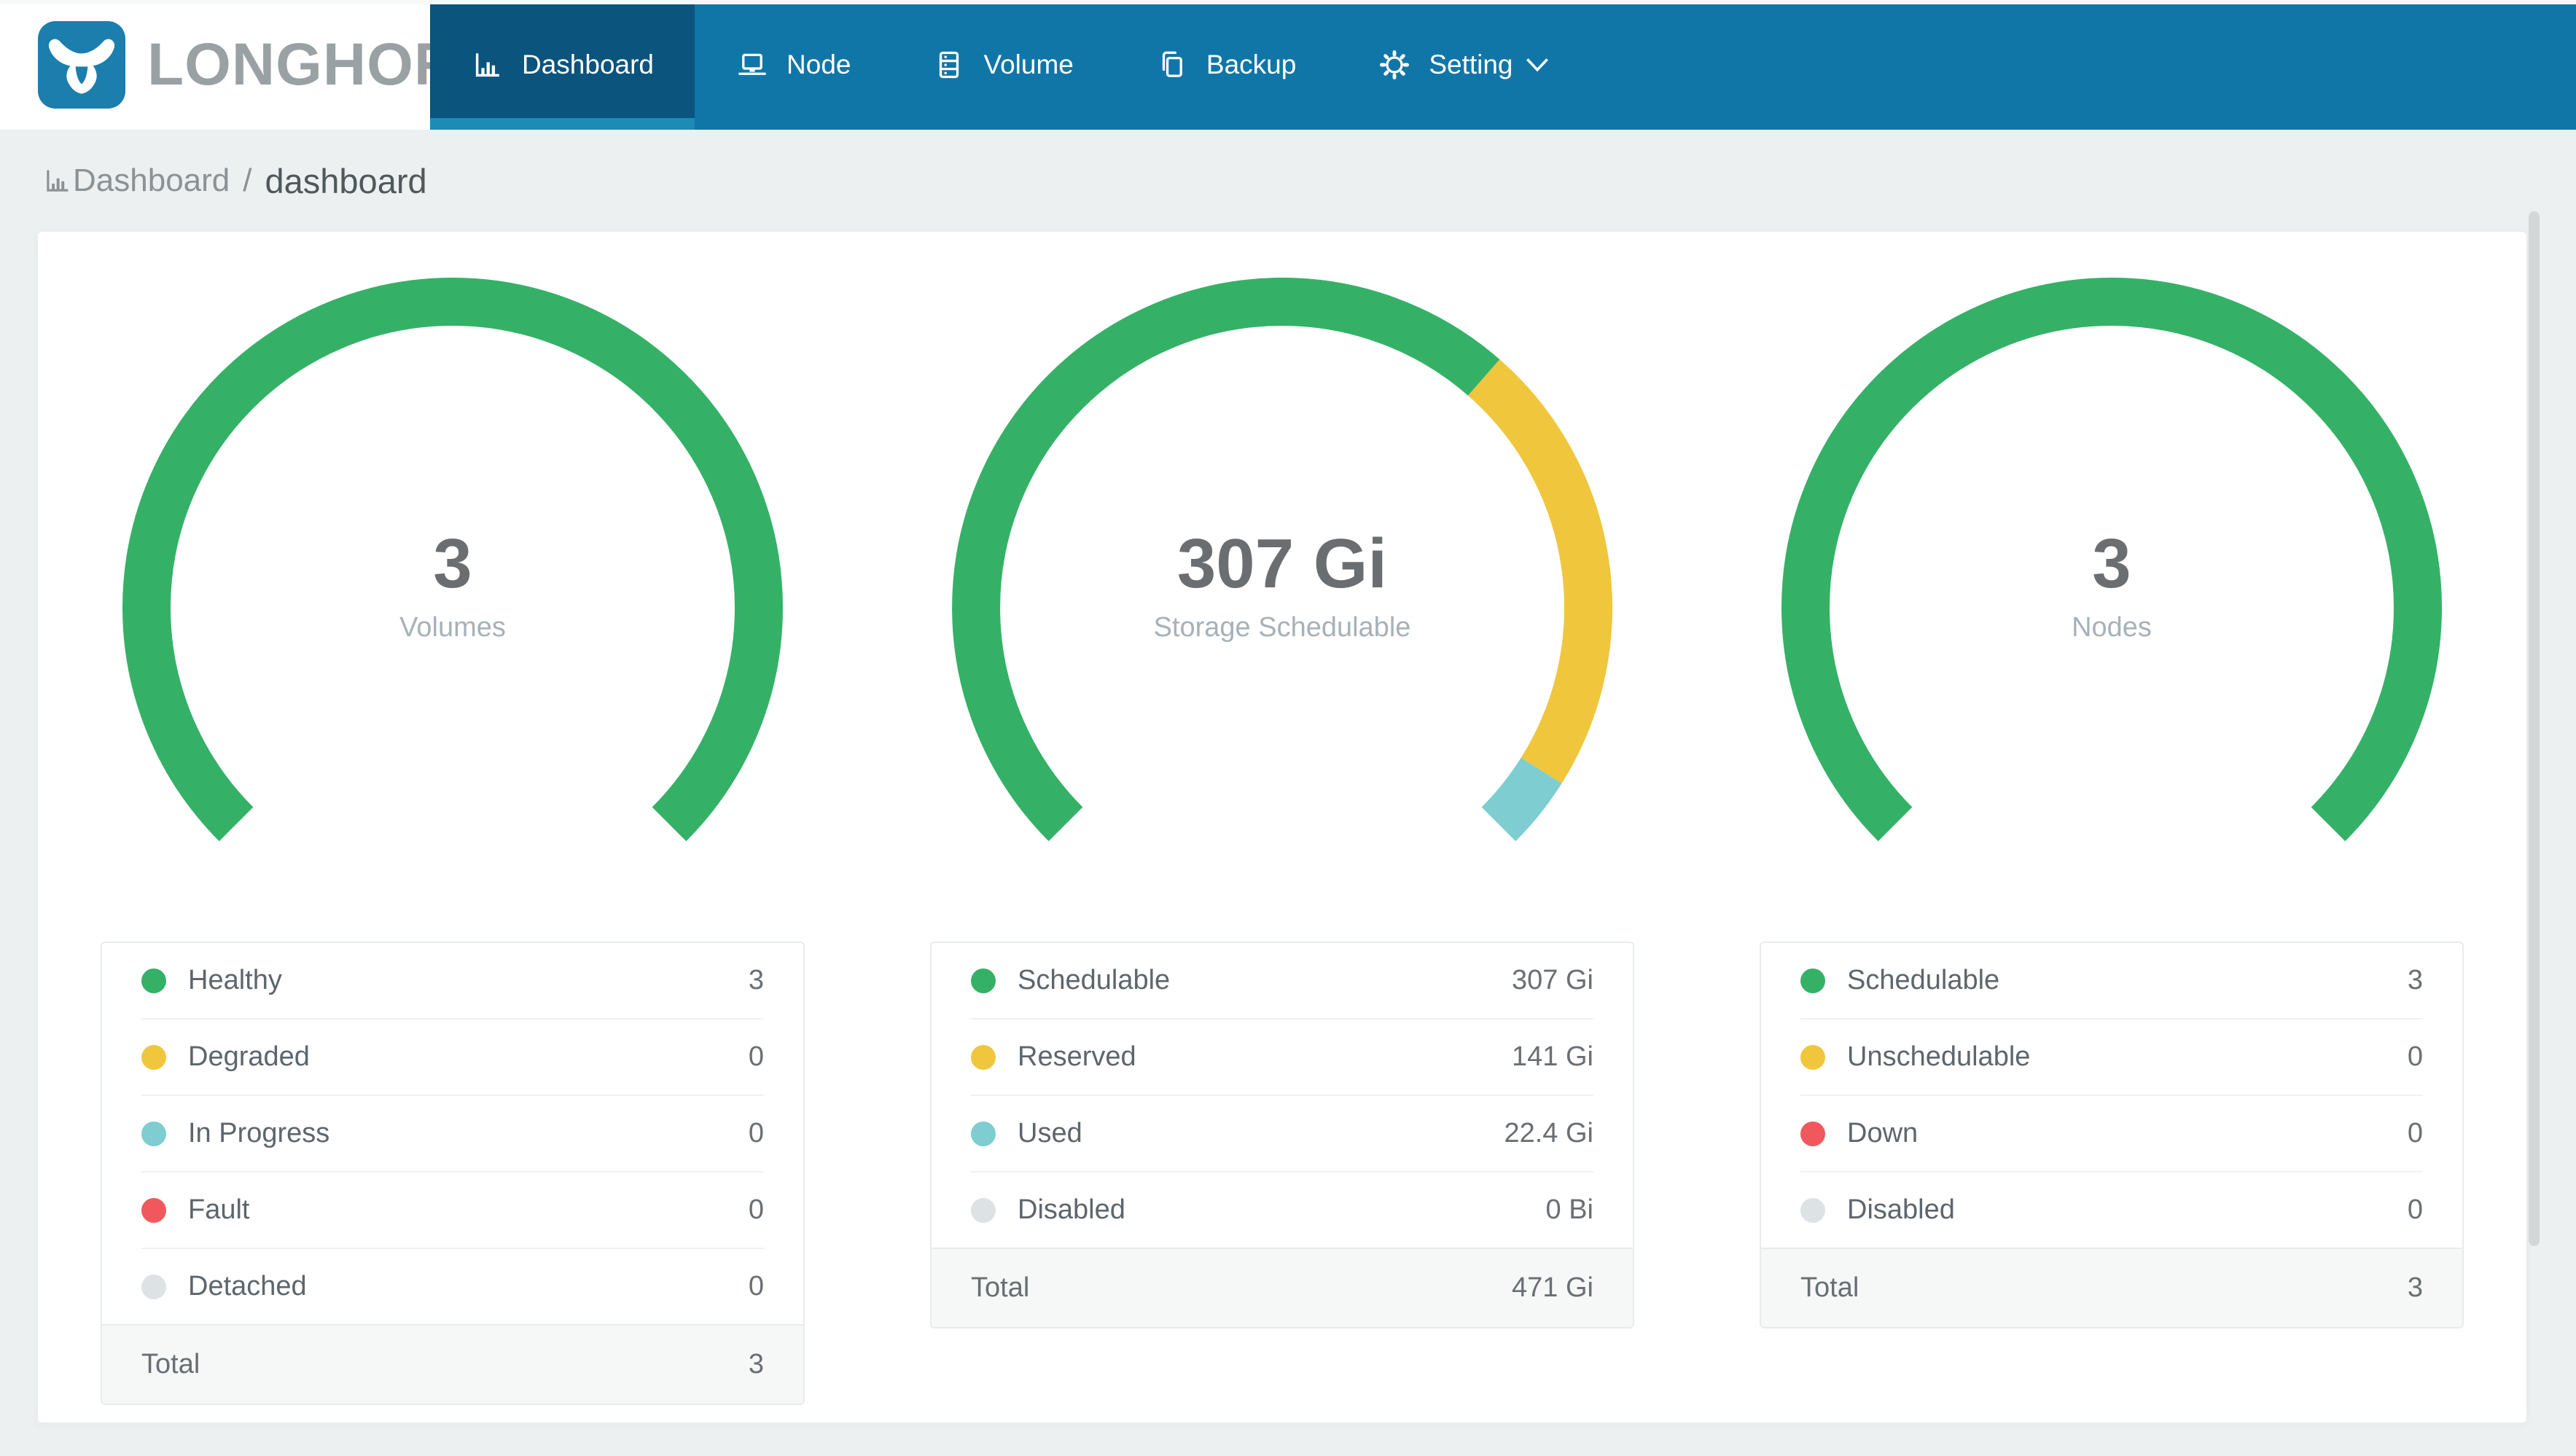 The width and height of the screenshot is (2576, 1456). Describe the element at coordinates (1288, 181) in the screenshot. I see `breadcrumb: Dashboard / dashboard` at that location.